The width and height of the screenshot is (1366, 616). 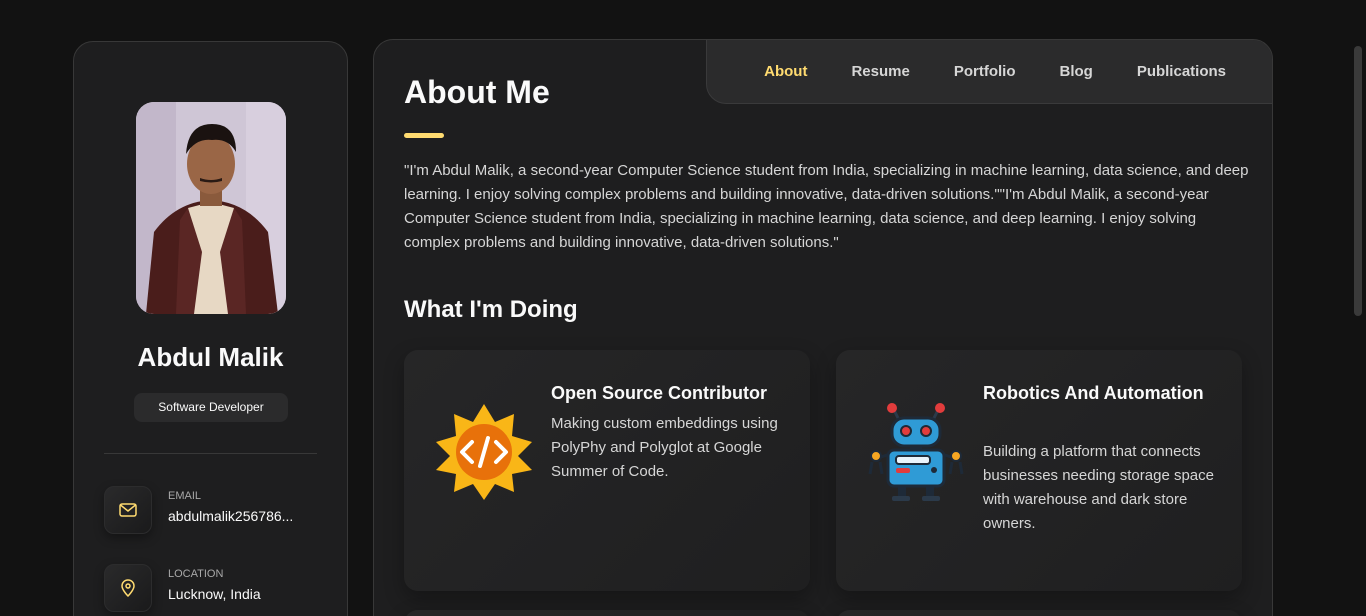 What do you see at coordinates (1075, 71) in the screenshot?
I see `nav-blog: Blog` at bounding box center [1075, 71].